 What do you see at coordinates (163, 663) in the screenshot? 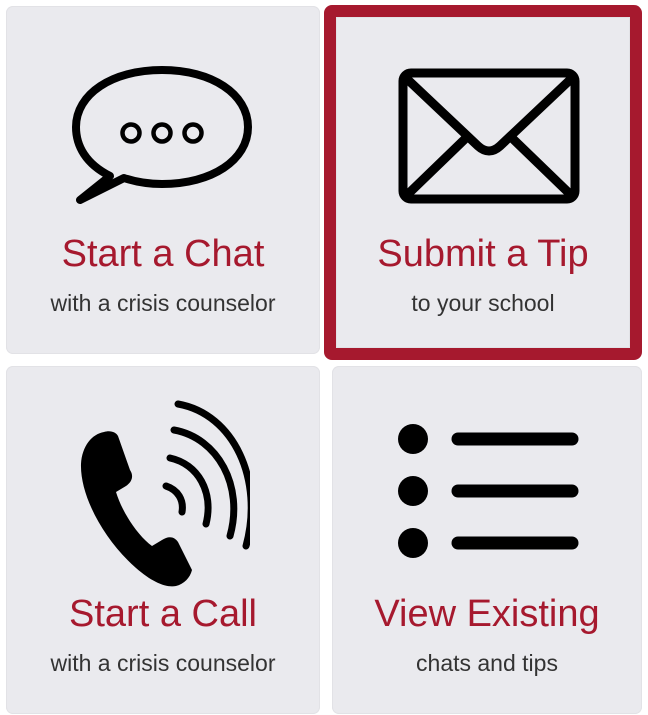
I see `start-call-subtitle: with a crisis counselor` at bounding box center [163, 663].